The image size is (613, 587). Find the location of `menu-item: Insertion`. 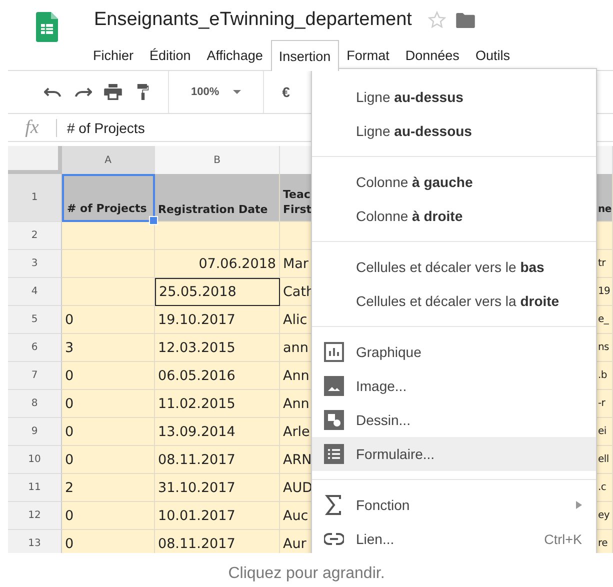

menu-item: Insertion is located at coordinates (304, 55).